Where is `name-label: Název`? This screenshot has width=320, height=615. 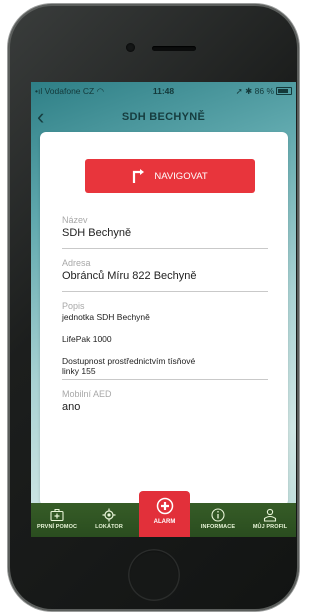
name-label: Název is located at coordinates (75, 220).